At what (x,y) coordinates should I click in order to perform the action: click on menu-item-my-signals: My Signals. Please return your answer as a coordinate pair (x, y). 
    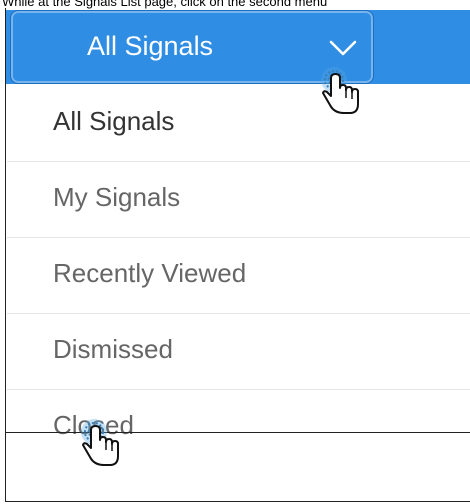
    Looking at the image, I should click on (238, 200).